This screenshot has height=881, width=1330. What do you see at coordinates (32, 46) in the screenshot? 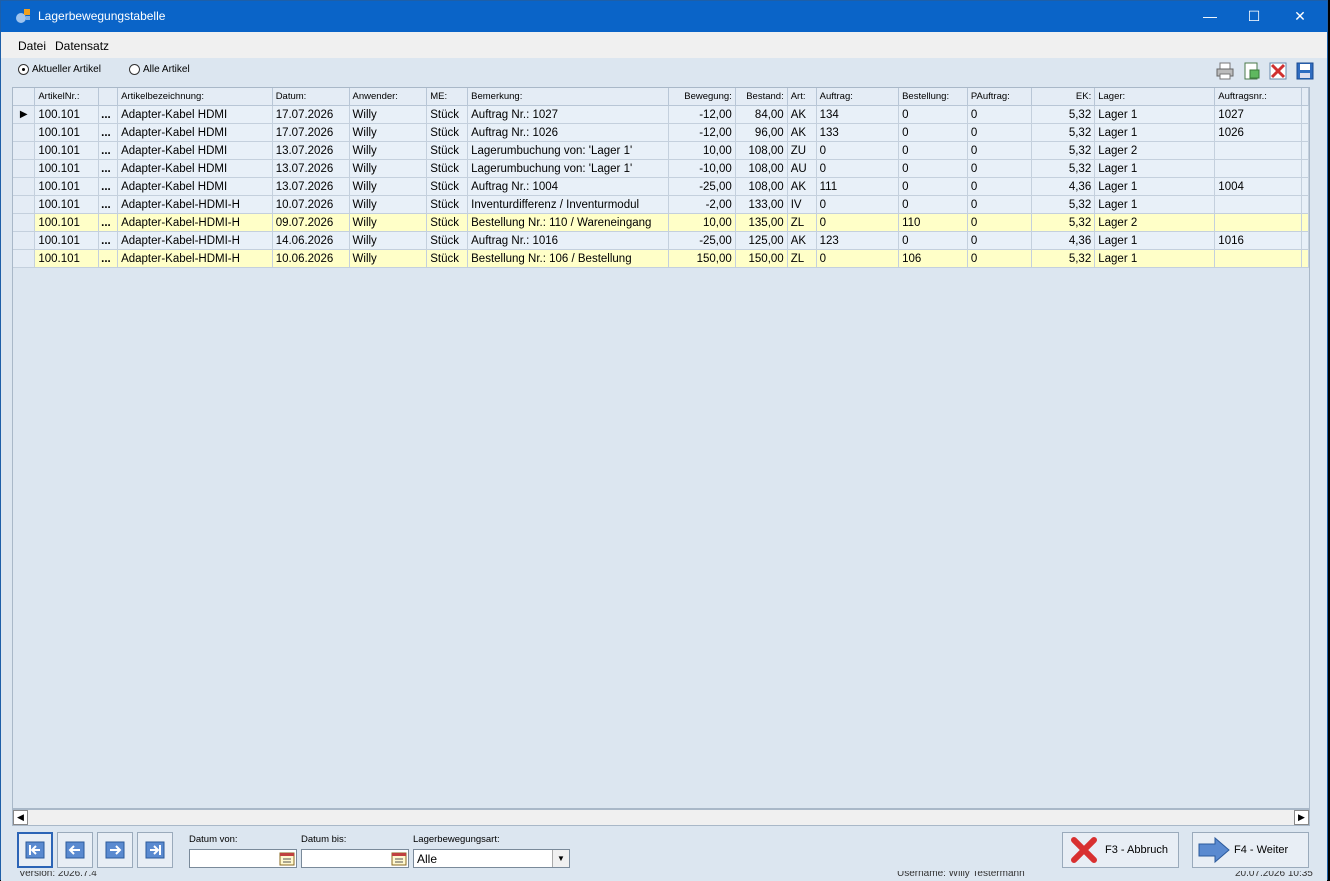
I see `menu-datei: Datei` at bounding box center [32, 46].